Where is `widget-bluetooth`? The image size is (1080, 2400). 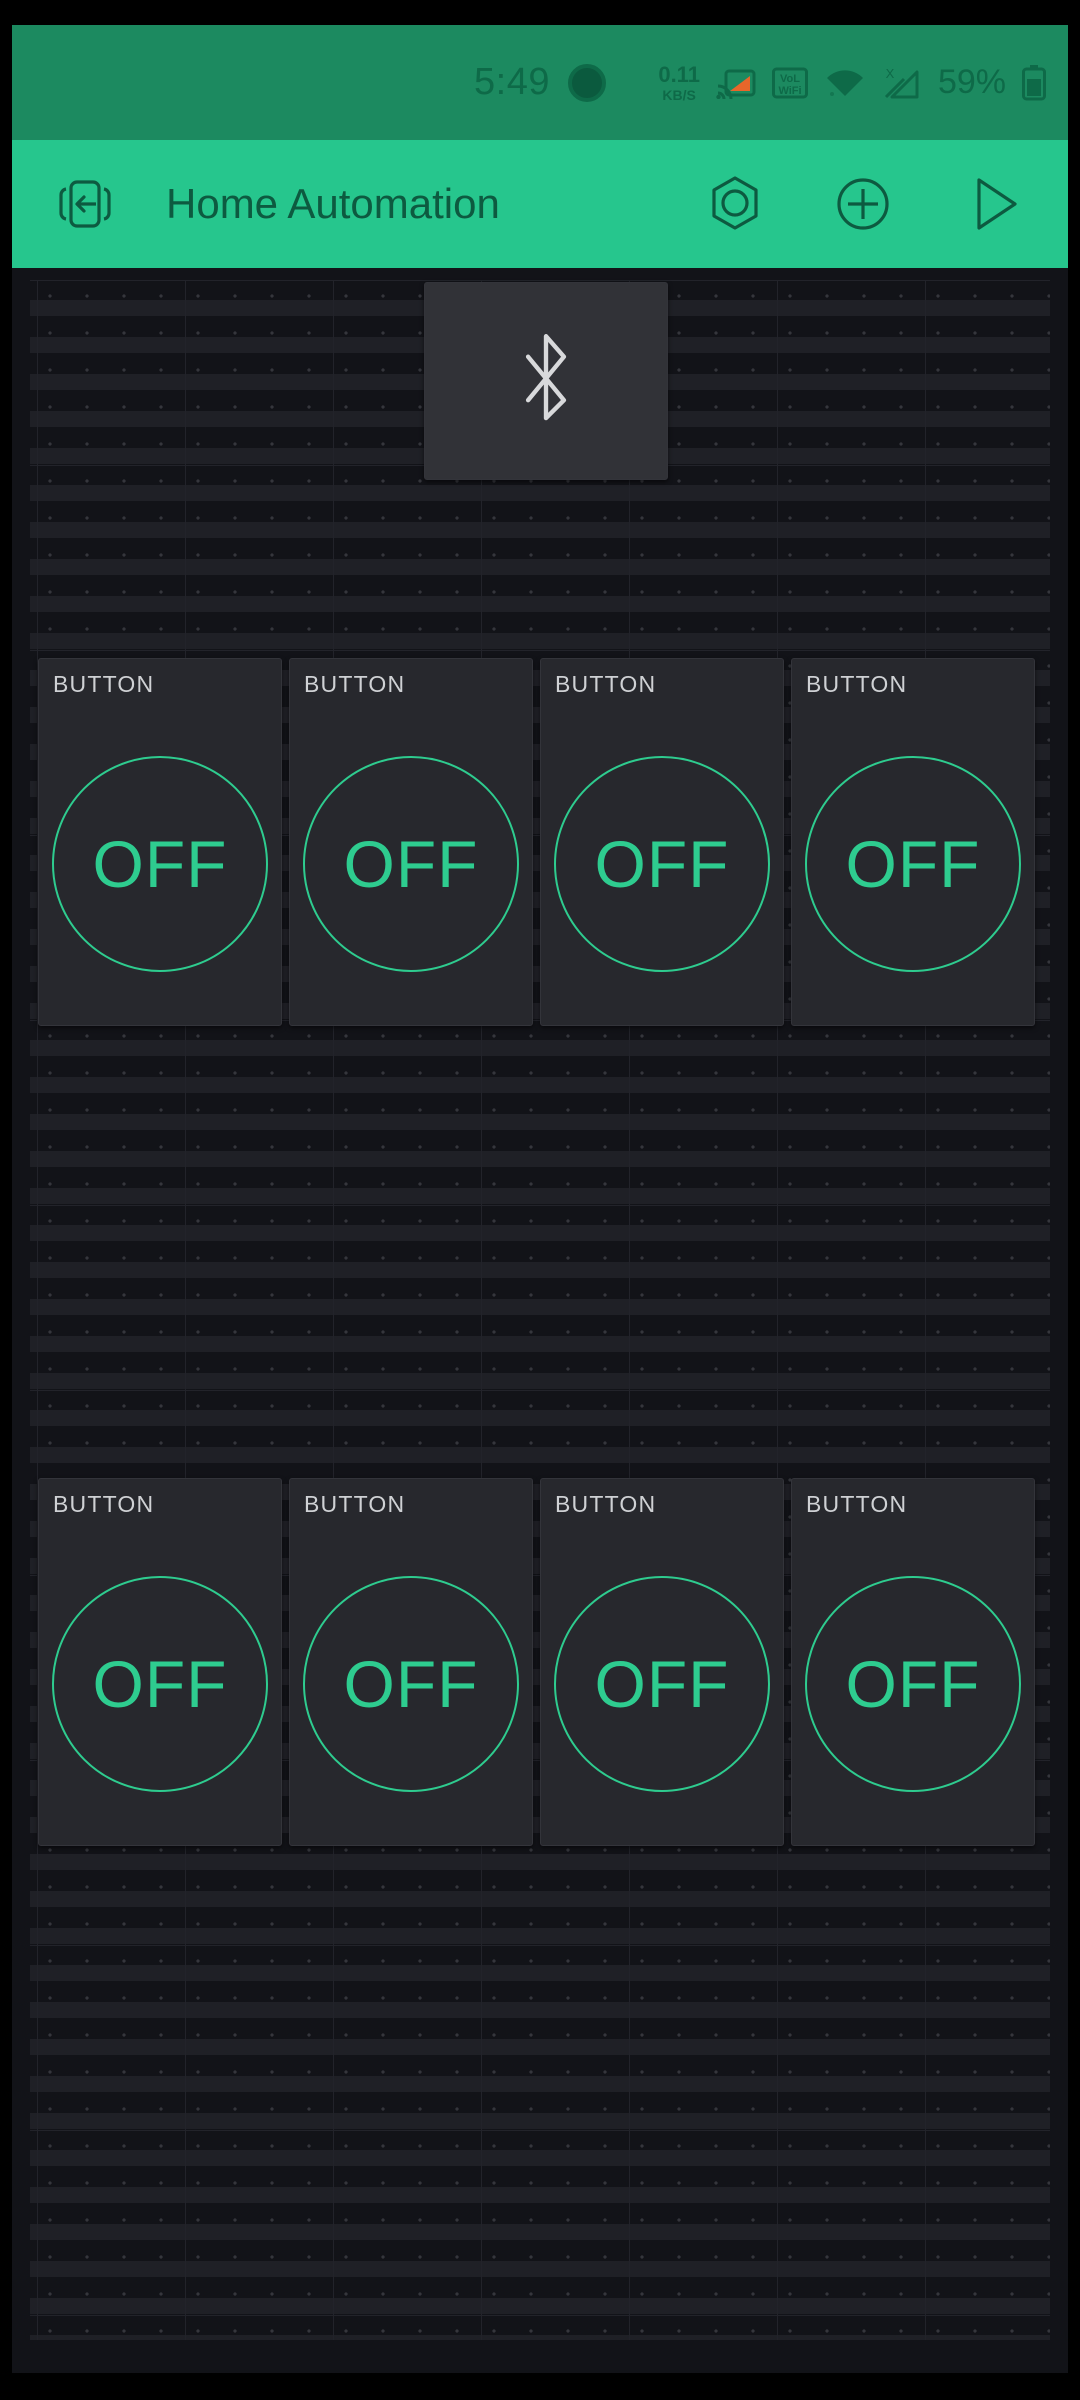
widget-bluetooth is located at coordinates (546, 381).